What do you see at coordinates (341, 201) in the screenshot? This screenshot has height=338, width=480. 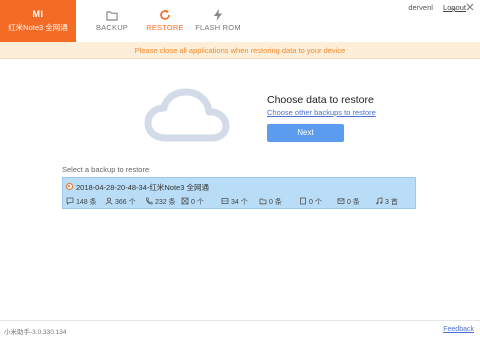 I see `mail-icon` at bounding box center [341, 201].